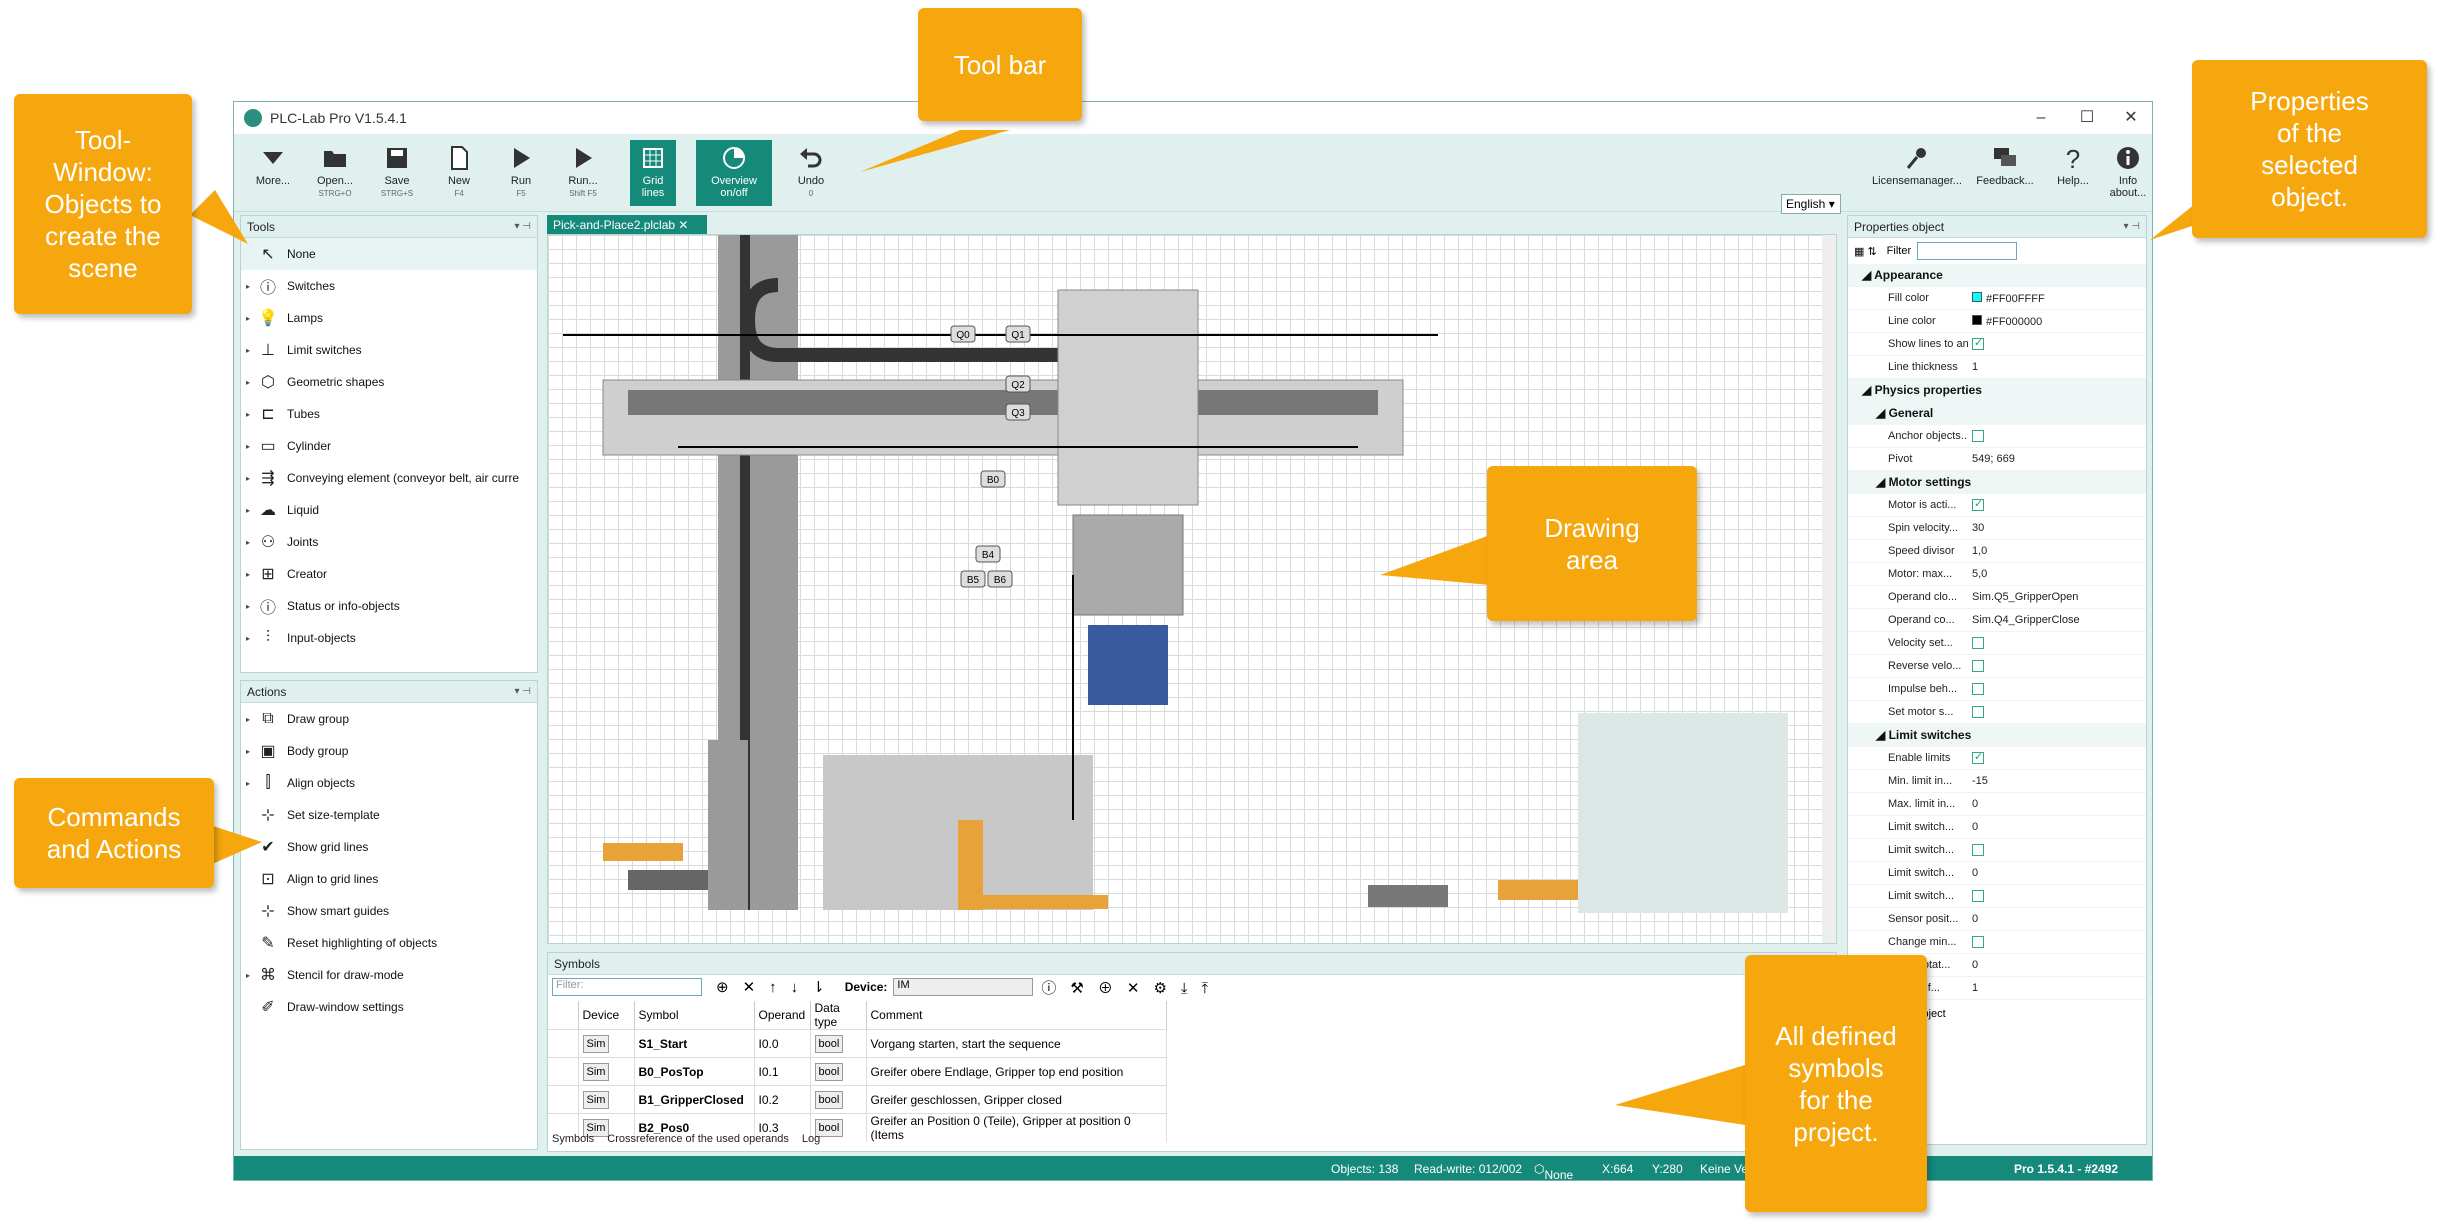 The image size is (2440, 1224). I want to click on callout-line: Window:, so click(103, 172).